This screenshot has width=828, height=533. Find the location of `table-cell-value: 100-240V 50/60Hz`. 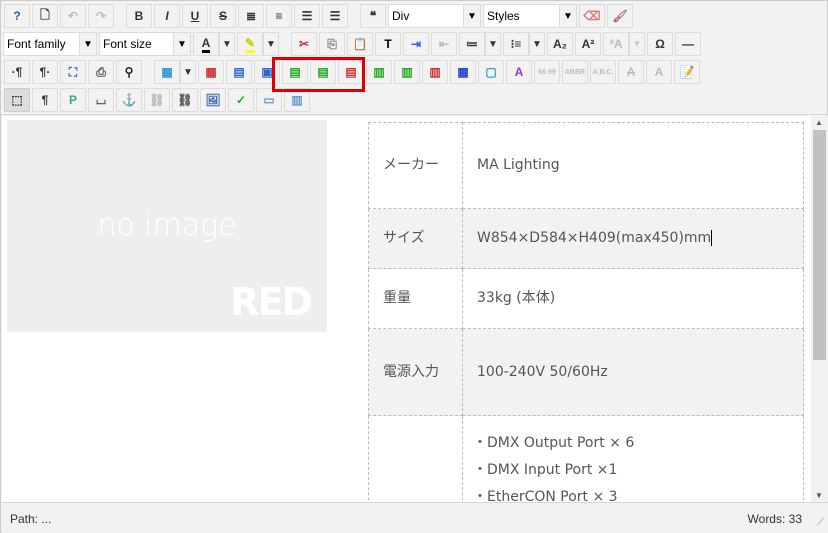

table-cell-value: 100-240V 50/60Hz is located at coordinates (633, 372).